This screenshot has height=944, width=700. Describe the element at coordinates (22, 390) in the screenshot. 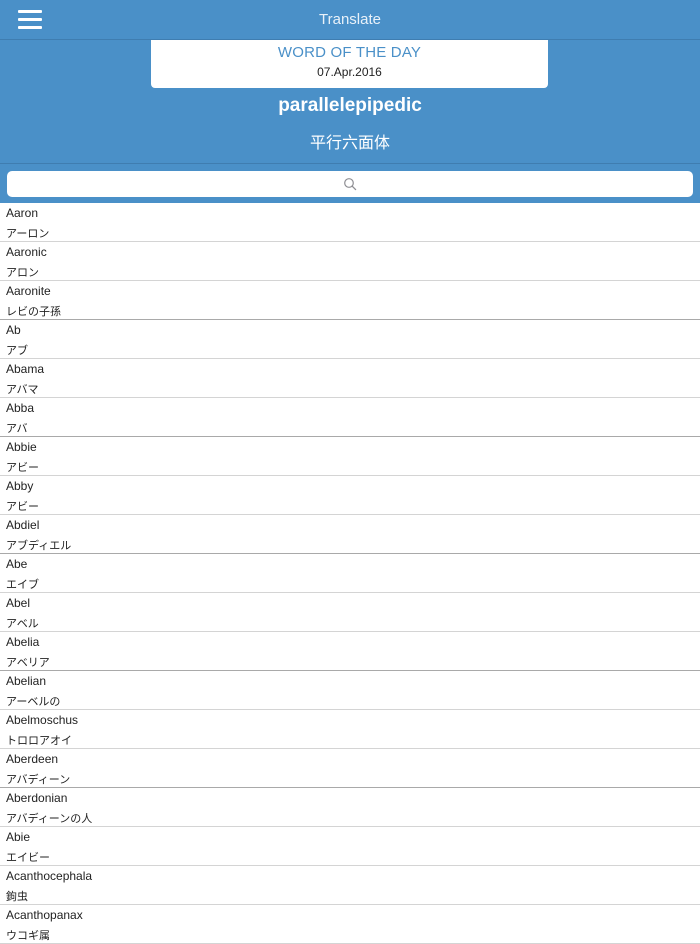

I see `entry-meaning: アバマ` at that location.